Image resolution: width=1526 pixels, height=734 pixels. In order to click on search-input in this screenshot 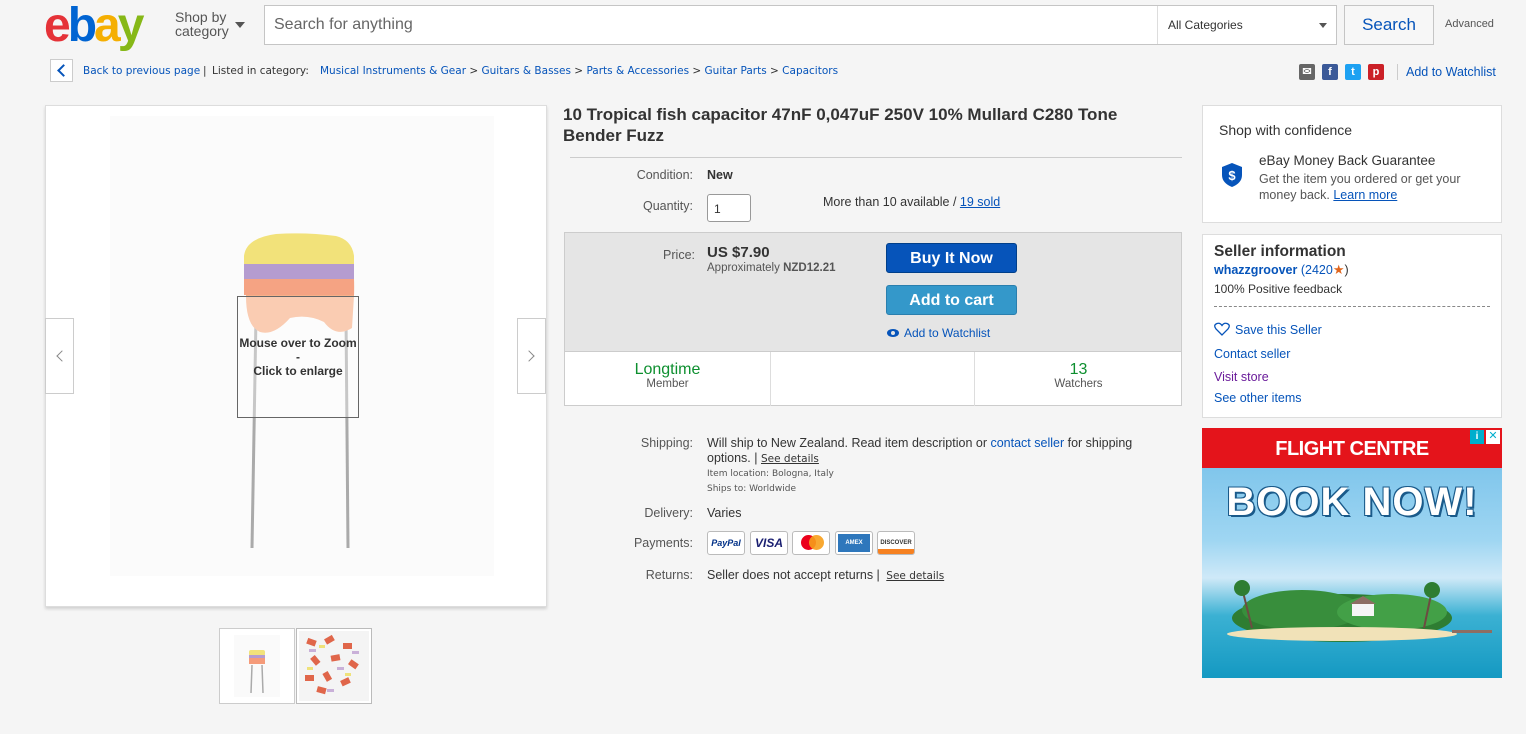, I will do `click(710, 25)`.